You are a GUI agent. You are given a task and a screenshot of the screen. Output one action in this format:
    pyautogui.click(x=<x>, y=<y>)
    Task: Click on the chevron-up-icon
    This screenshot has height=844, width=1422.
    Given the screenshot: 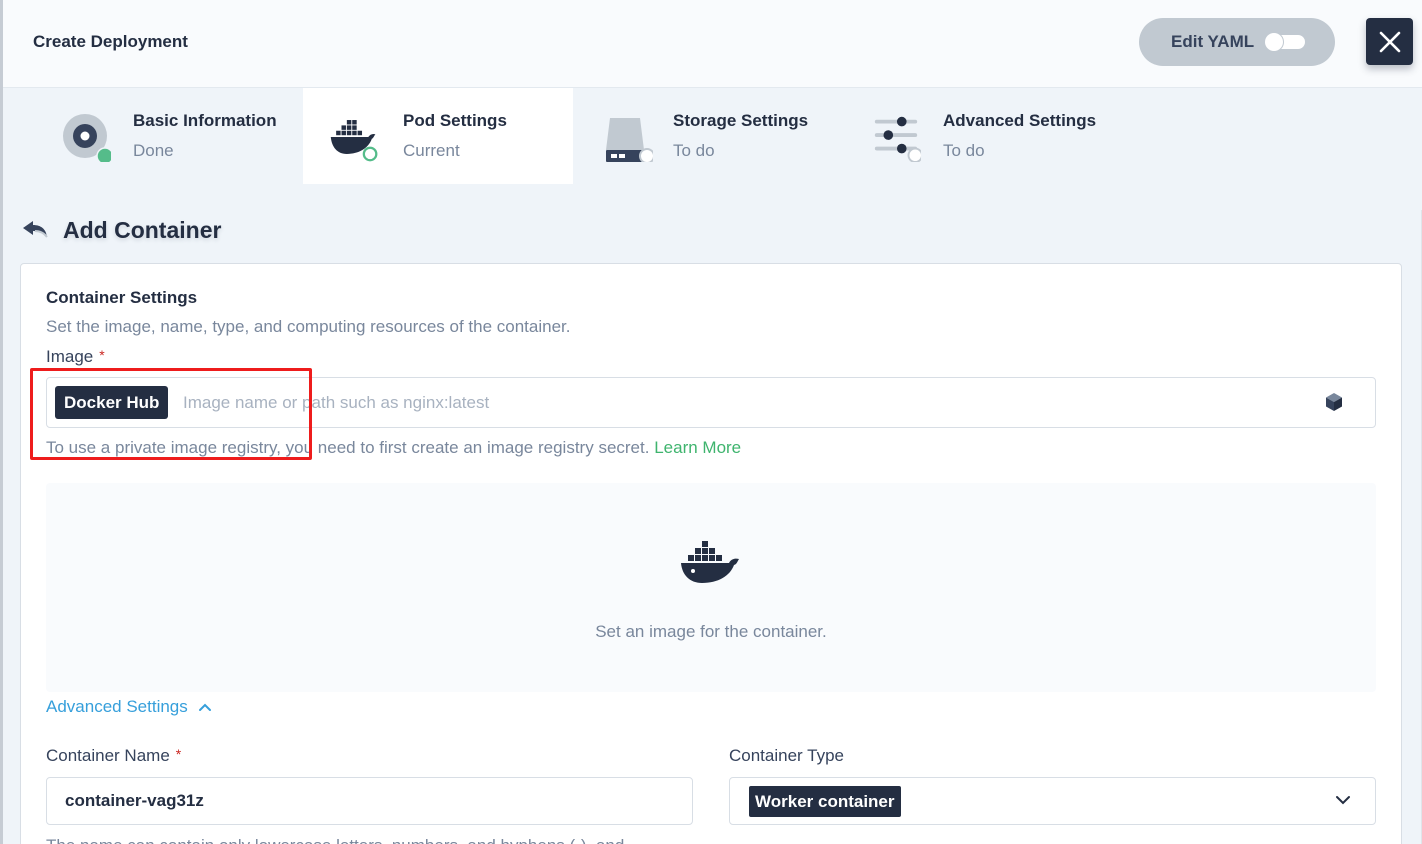 What is the action you would take?
    pyautogui.click(x=204, y=707)
    